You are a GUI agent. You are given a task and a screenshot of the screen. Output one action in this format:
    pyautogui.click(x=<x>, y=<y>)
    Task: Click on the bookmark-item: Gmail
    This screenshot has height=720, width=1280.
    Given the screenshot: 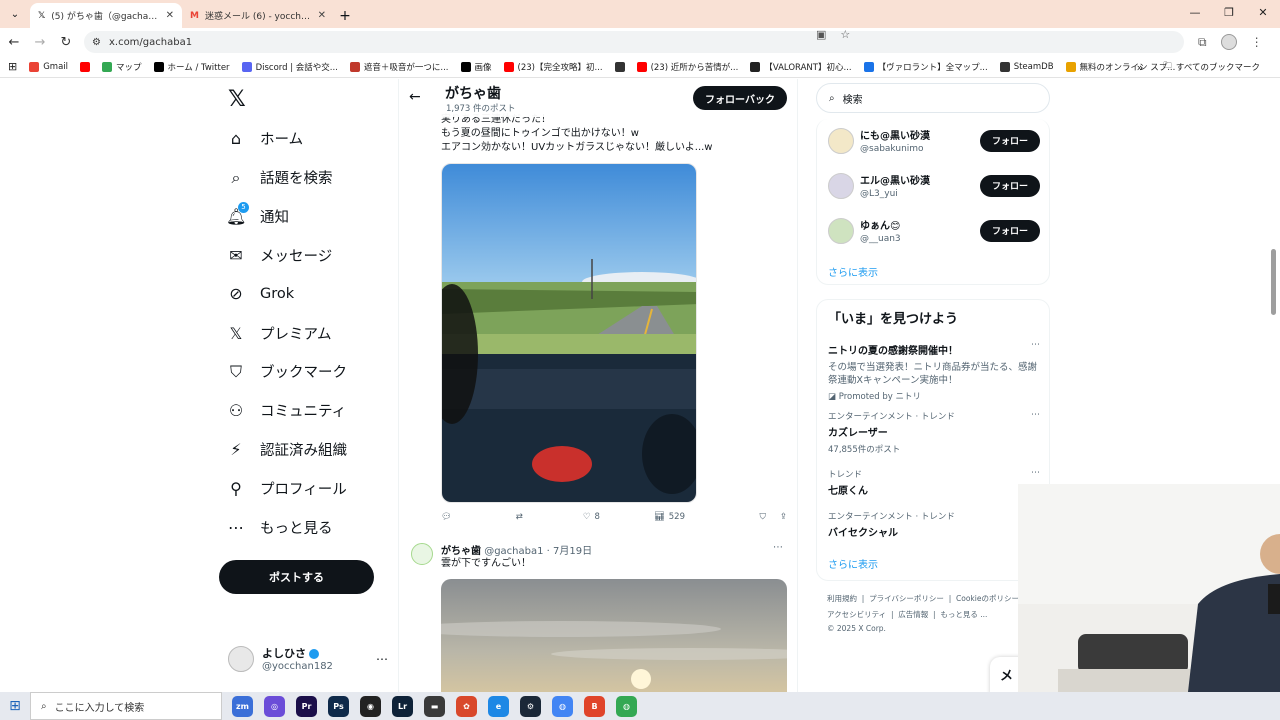 What is the action you would take?
    pyautogui.click(x=48, y=66)
    